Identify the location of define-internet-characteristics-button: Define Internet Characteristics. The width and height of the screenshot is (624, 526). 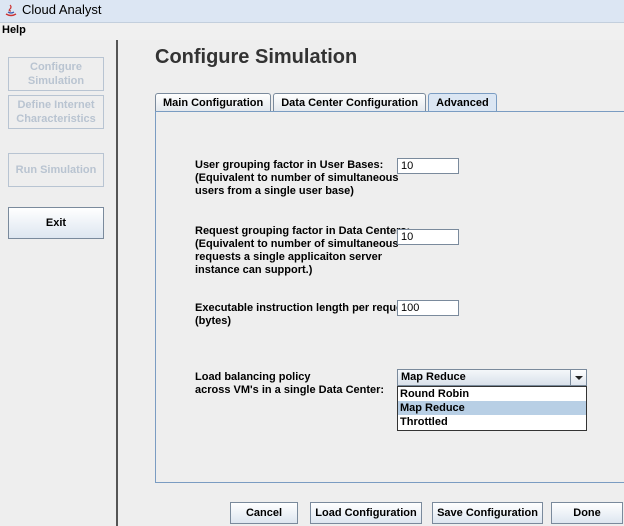
(56, 112).